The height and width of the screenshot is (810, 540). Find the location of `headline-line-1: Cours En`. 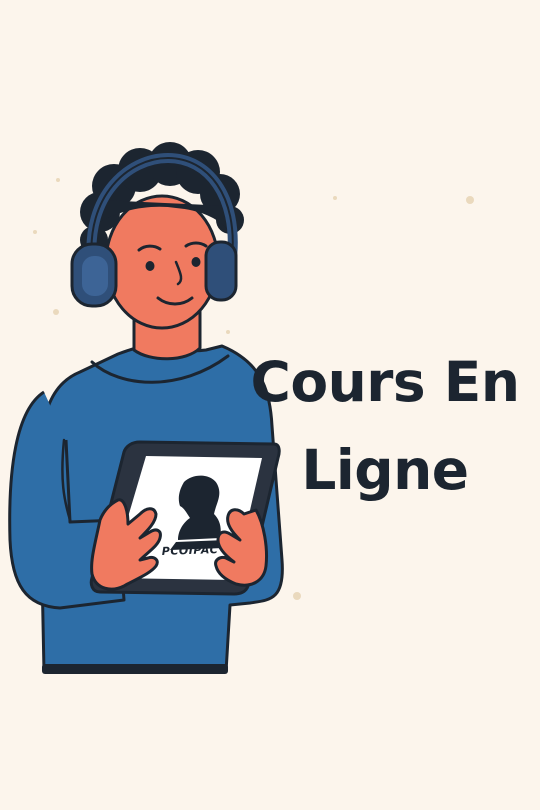

headline-line-1: Cours En is located at coordinates (385, 382).